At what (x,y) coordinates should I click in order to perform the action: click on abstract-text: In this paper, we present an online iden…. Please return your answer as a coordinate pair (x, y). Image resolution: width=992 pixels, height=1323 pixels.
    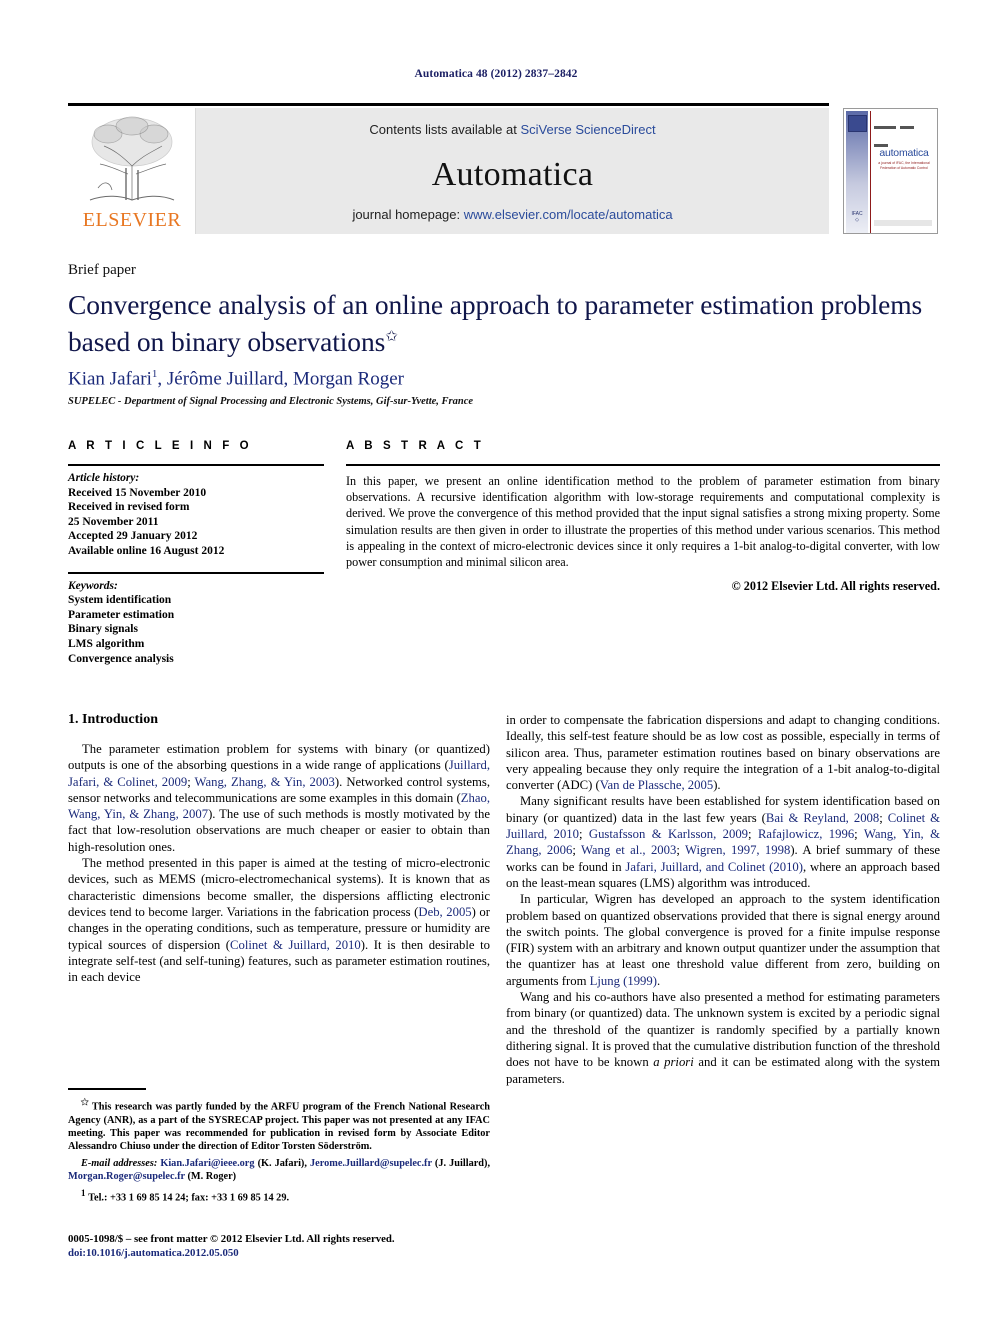
    Looking at the image, I should click on (643, 522).